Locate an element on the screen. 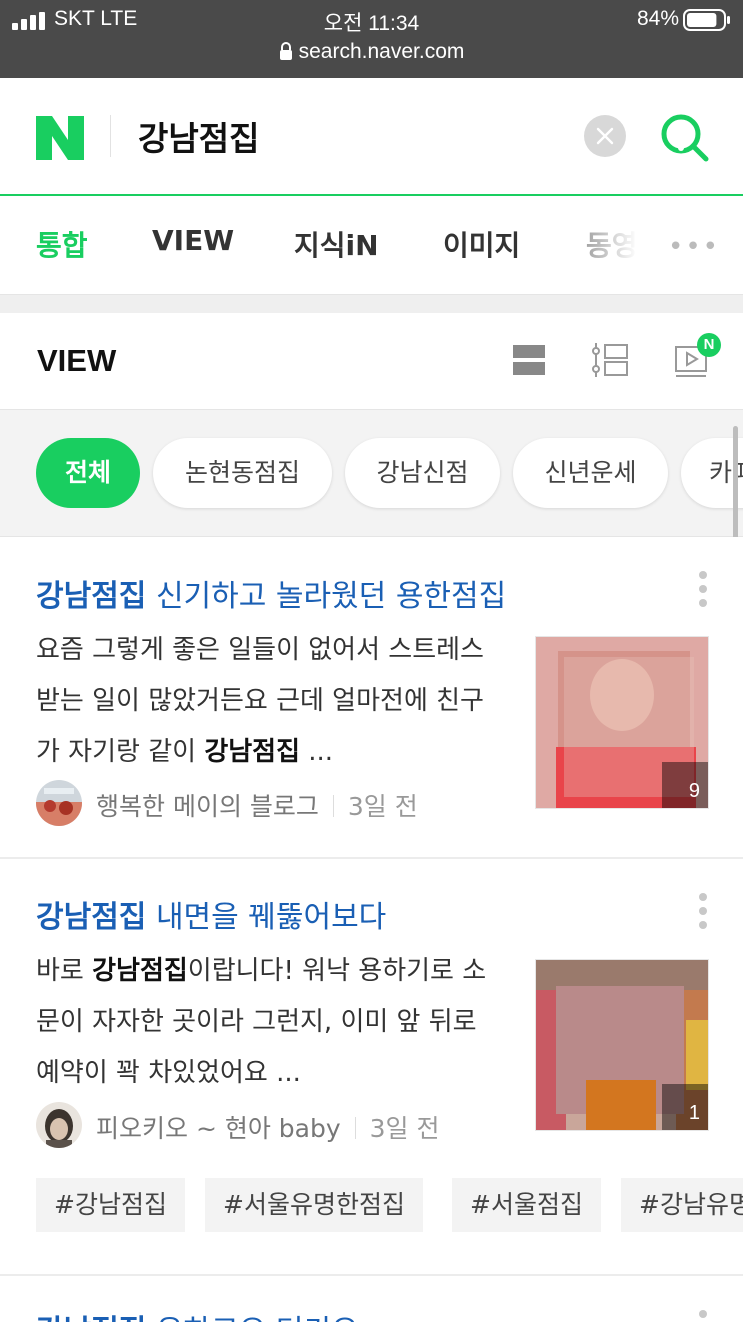 The height and width of the screenshot is (1322, 743). tab-all: 통합 is located at coordinates (62, 244).